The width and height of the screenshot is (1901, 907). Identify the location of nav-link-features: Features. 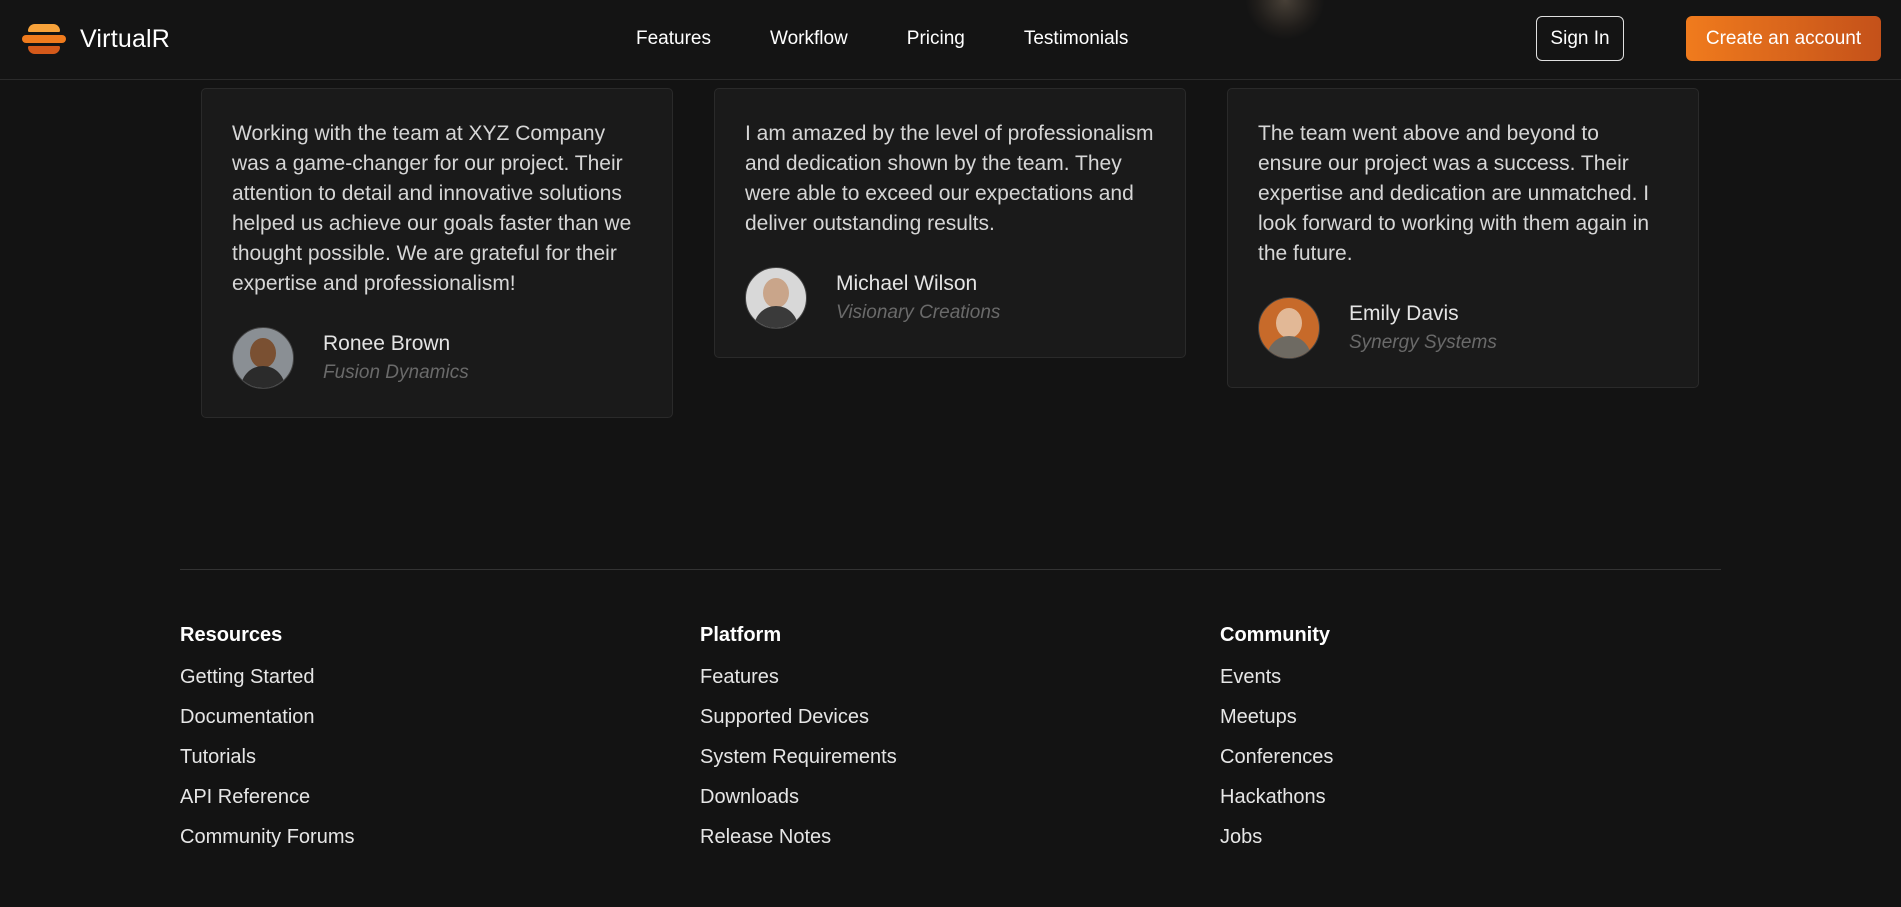
(673, 39).